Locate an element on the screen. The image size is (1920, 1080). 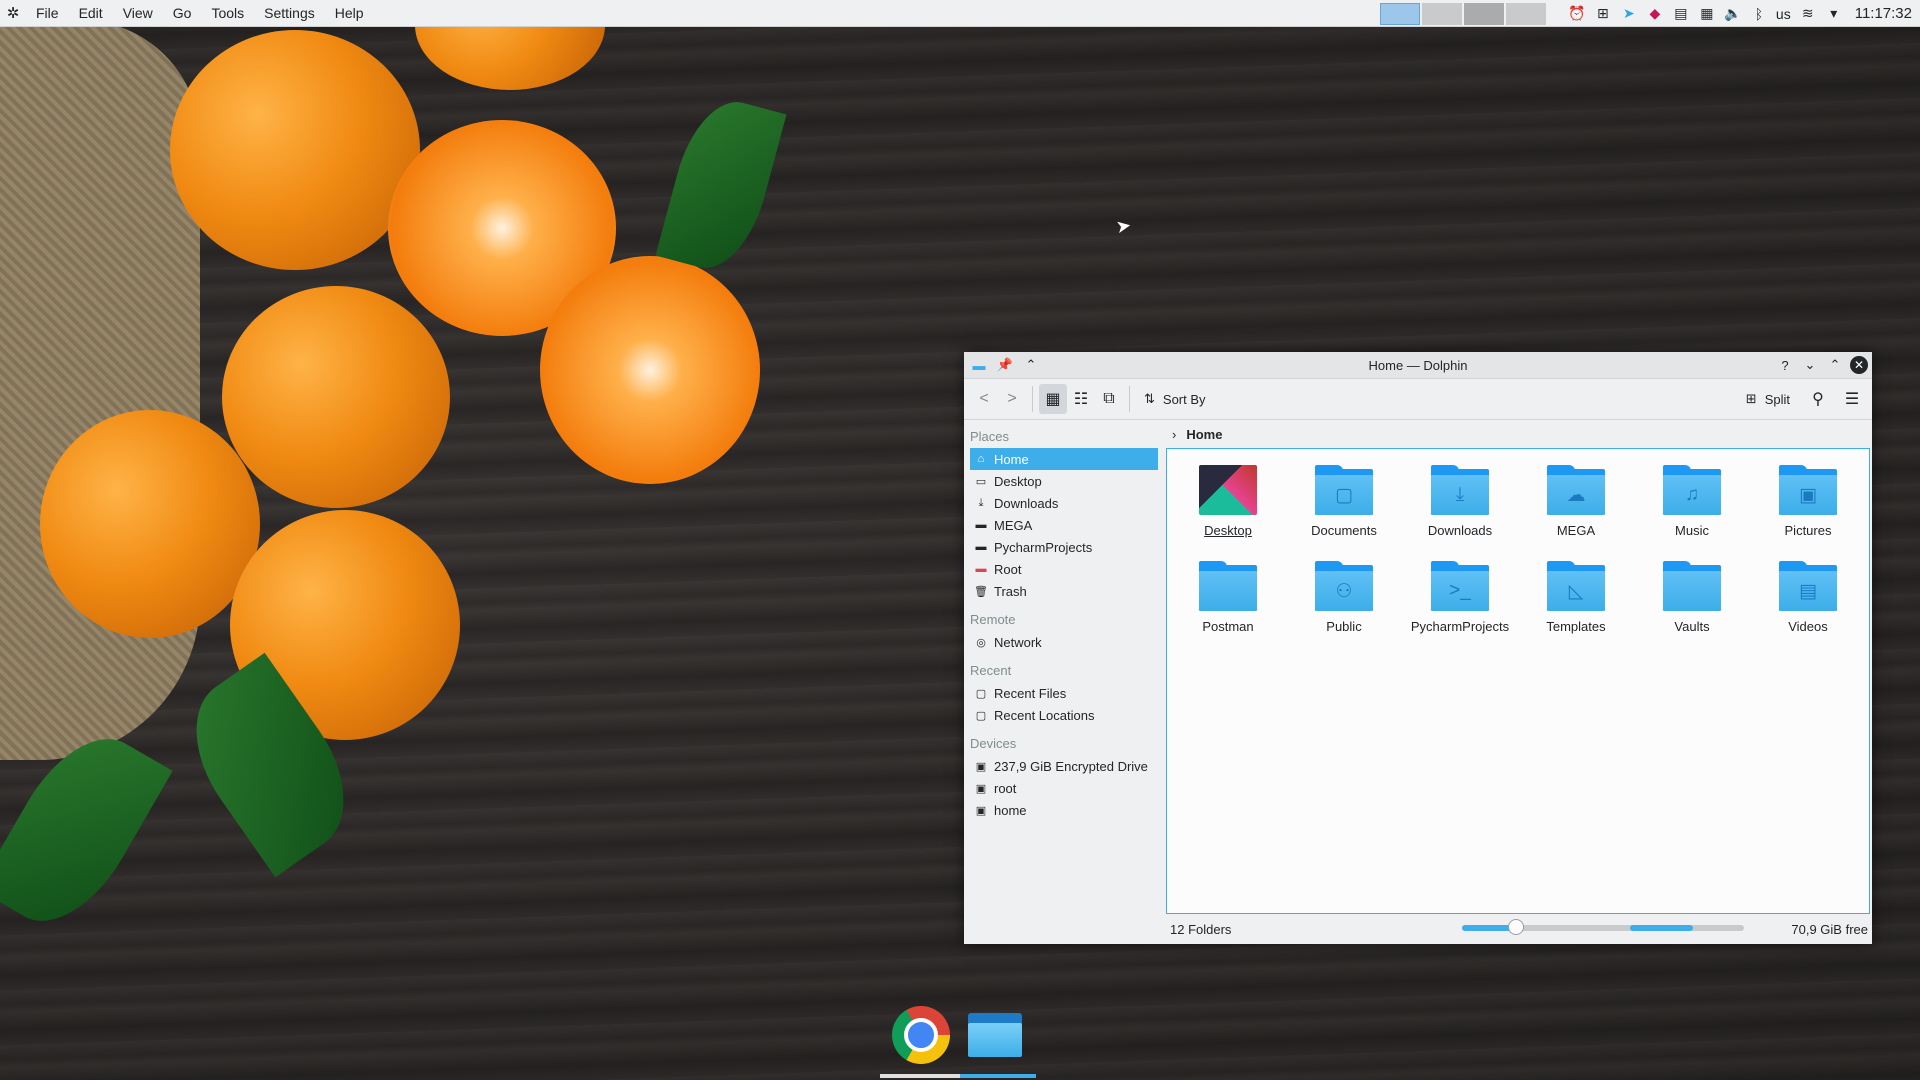
help-icon: ? is located at coordinates (1785, 365).